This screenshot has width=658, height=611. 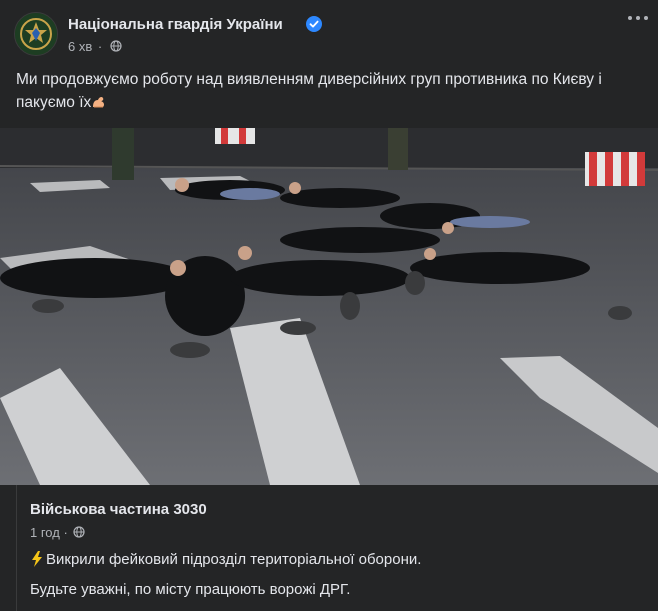 I want to click on flexed-biceps-emoji, so click(x=99, y=102).